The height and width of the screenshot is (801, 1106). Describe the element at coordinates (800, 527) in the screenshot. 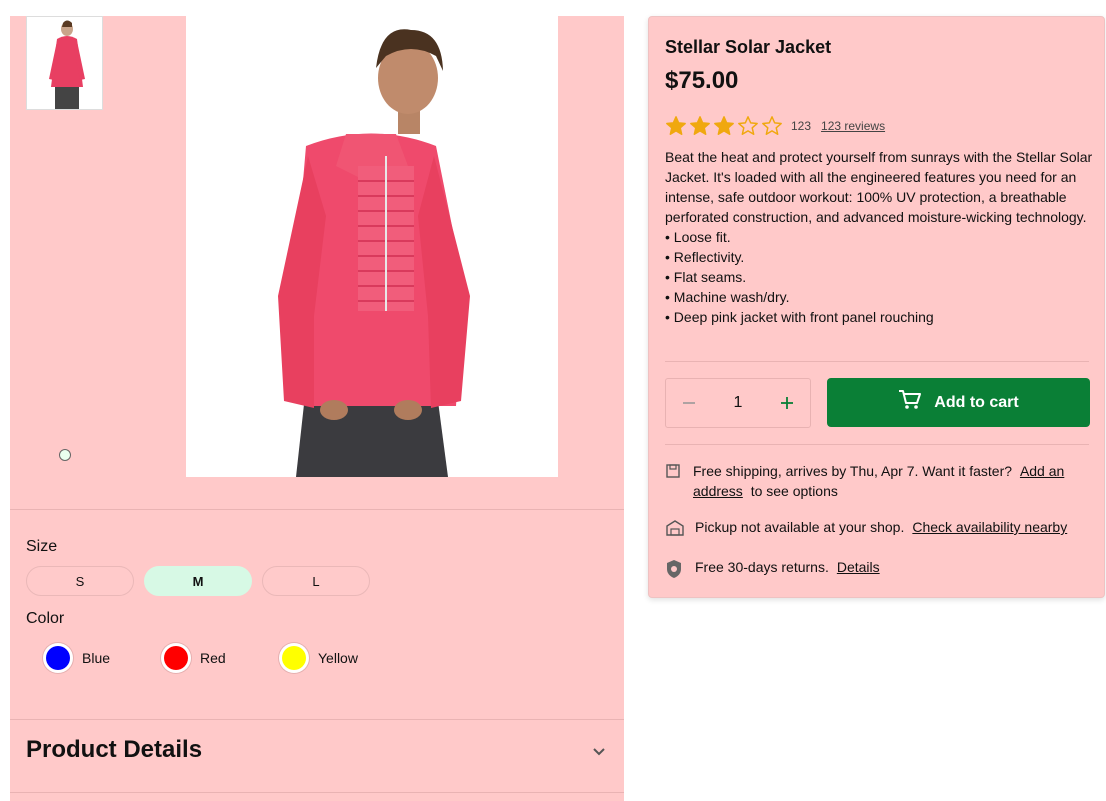

I see `pickup-text: Pickup not available at your shop.` at that location.